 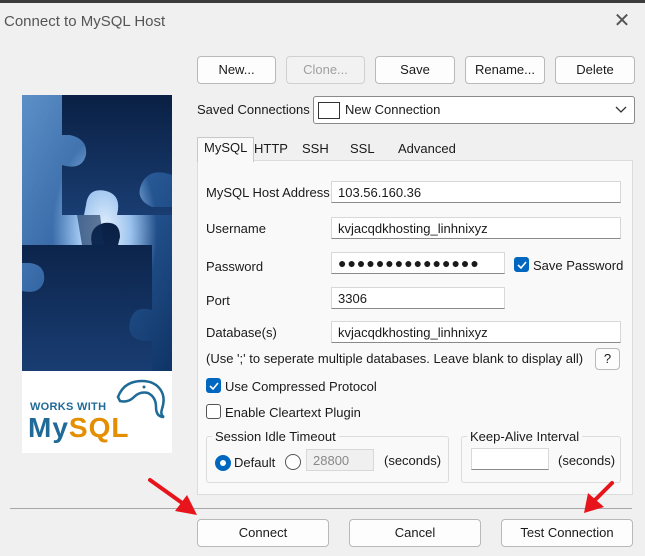 What do you see at coordinates (275, 436) in the screenshot?
I see `session-idle-title: Session Idle Timeout` at bounding box center [275, 436].